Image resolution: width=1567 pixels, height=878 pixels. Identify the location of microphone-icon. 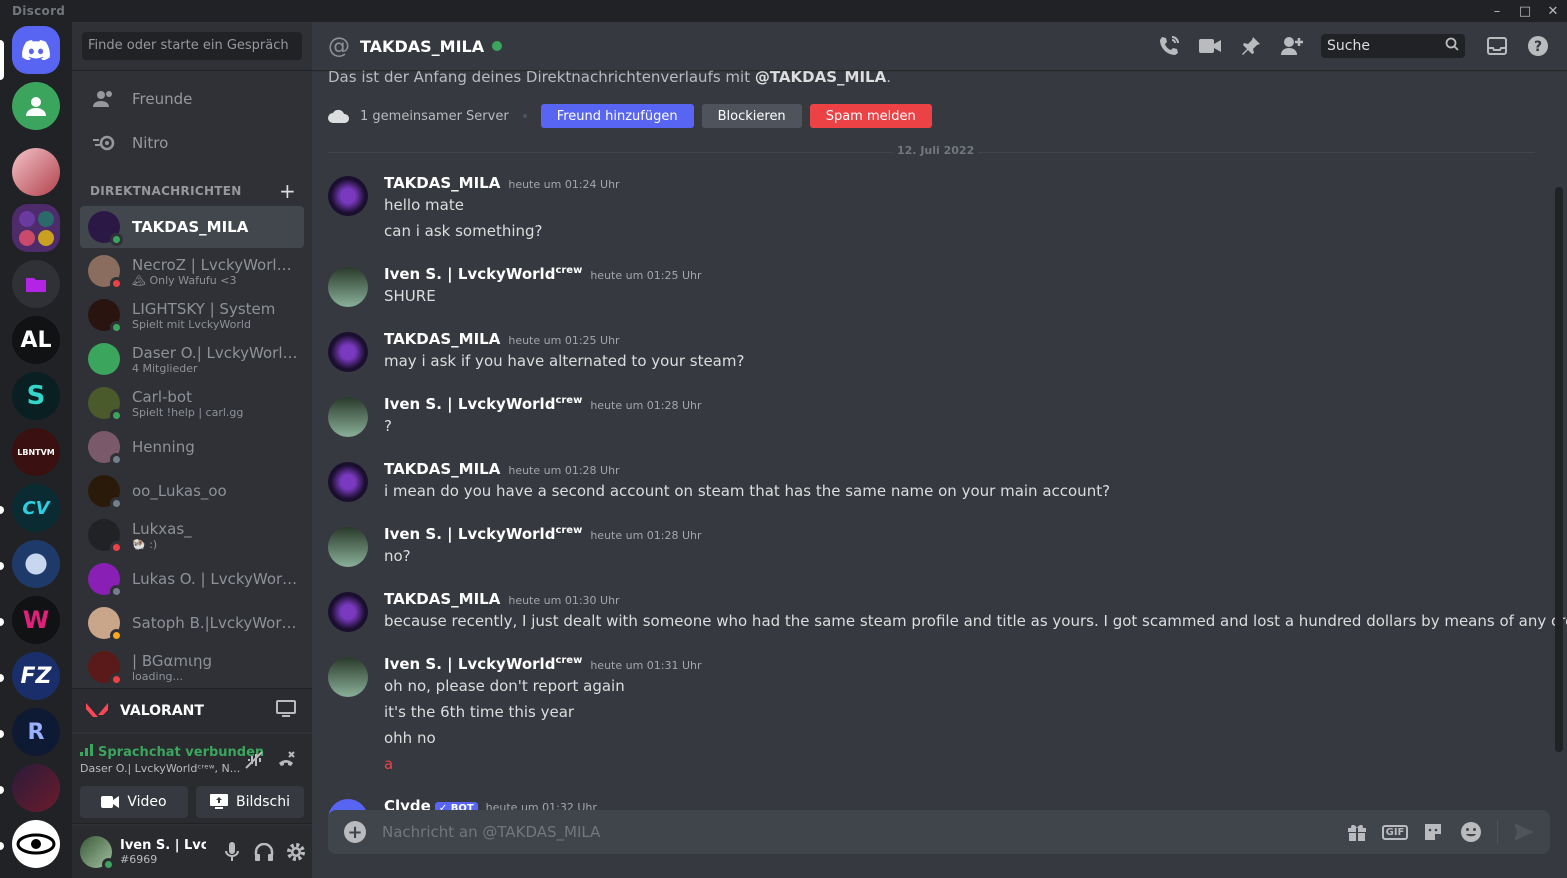
(232, 852).